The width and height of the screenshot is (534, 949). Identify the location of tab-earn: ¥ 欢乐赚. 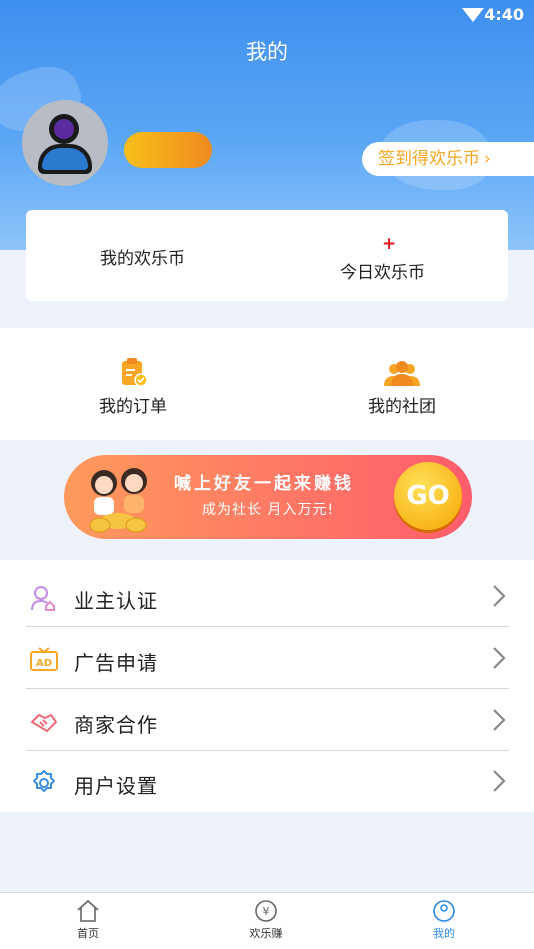
(266, 920).